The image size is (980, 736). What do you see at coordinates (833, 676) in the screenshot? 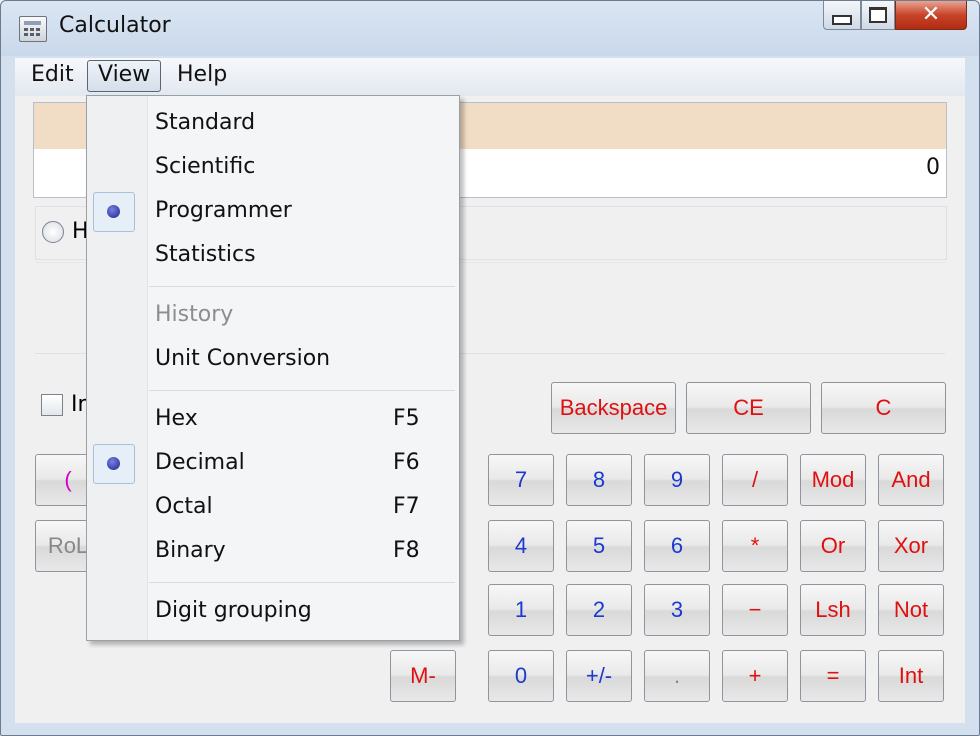
I see `equals-button: =` at bounding box center [833, 676].